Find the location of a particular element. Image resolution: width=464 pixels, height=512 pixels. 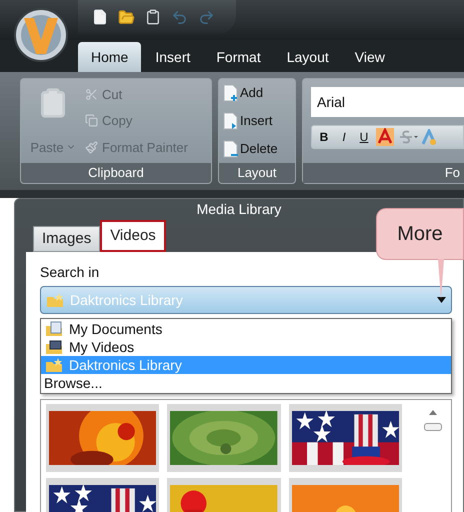

layout-command: Delete is located at coordinates (259, 149).